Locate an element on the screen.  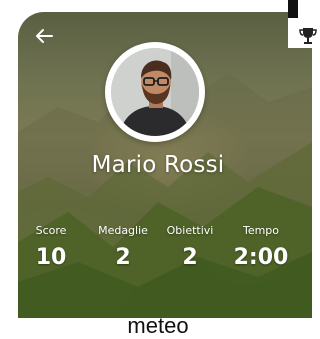
arrow-left-icon is located at coordinates (44, 36).